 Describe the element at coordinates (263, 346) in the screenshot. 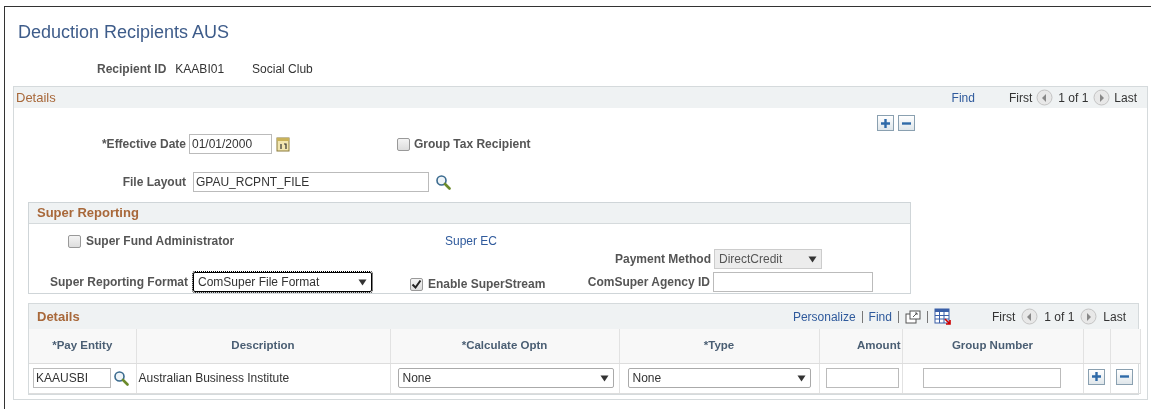

I see `column-header: Description` at that location.